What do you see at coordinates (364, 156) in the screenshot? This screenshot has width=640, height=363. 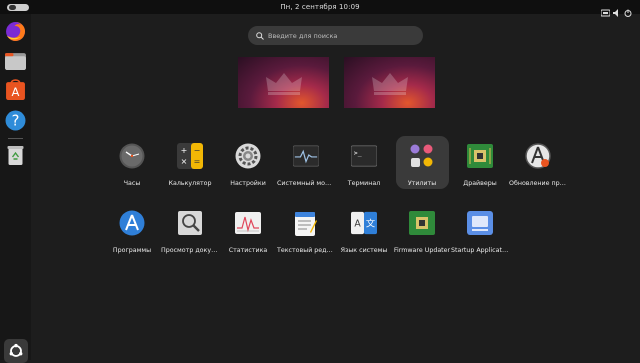 I see `terminal-icon: >_` at bounding box center [364, 156].